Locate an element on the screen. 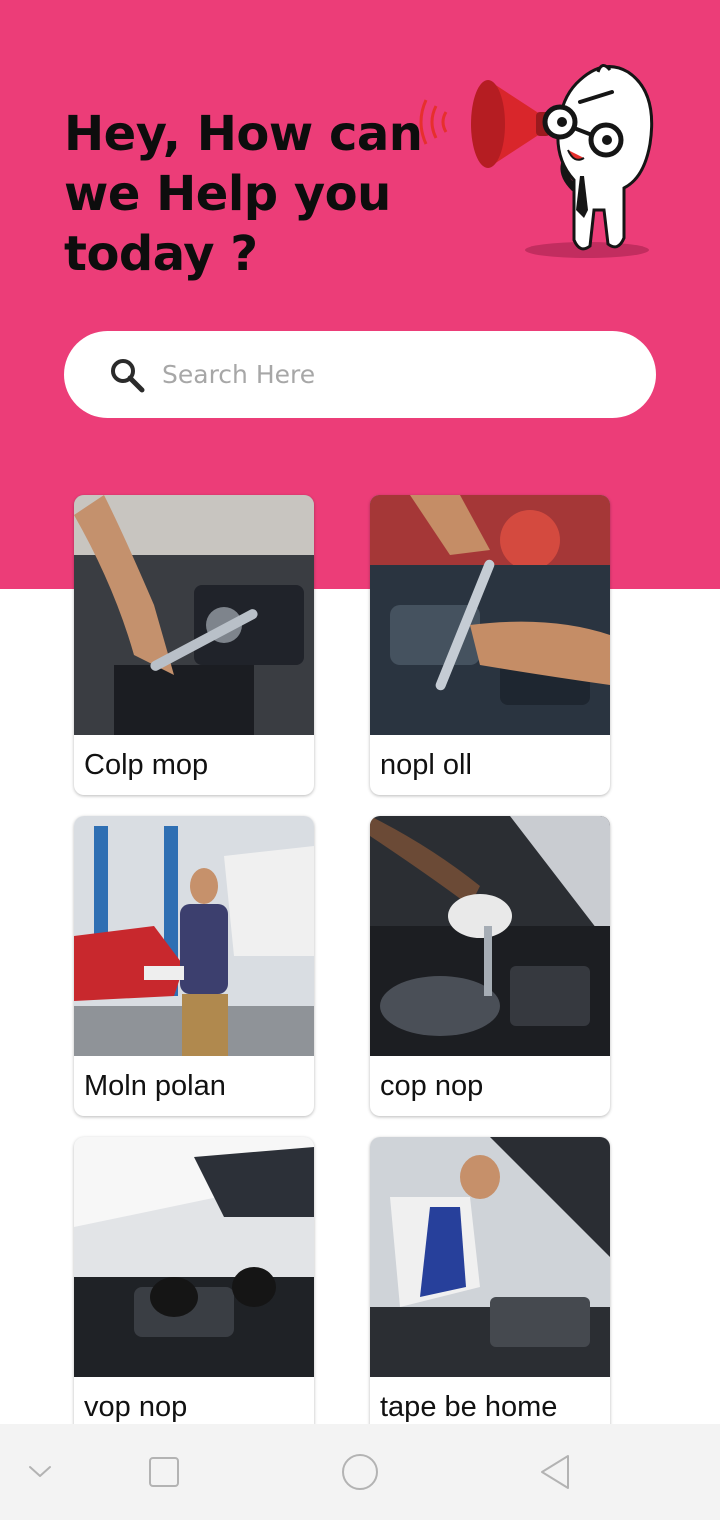  service-card-label: nopl oll is located at coordinates (426, 765).